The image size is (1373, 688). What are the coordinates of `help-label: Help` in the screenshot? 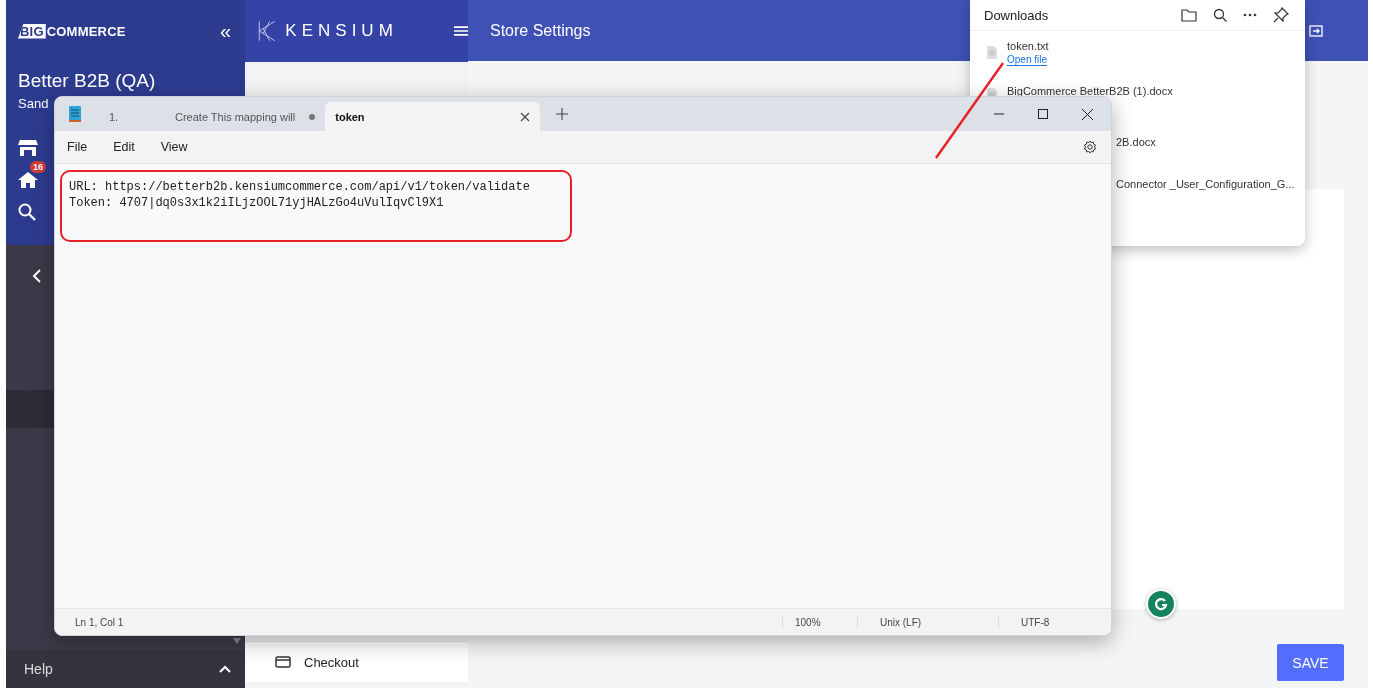 It's located at (38, 669).